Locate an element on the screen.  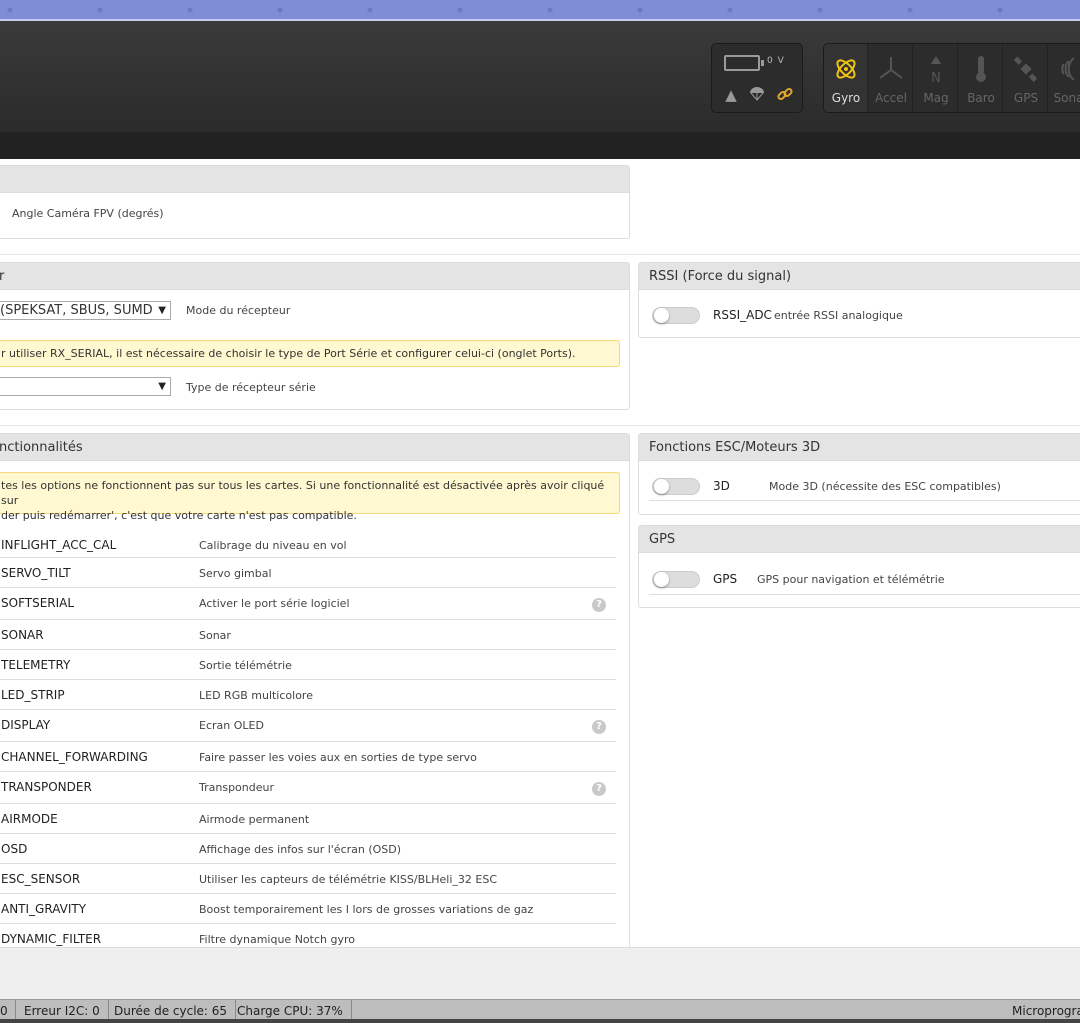
feature-name: TRANSPONDER is located at coordinates (46, 787).